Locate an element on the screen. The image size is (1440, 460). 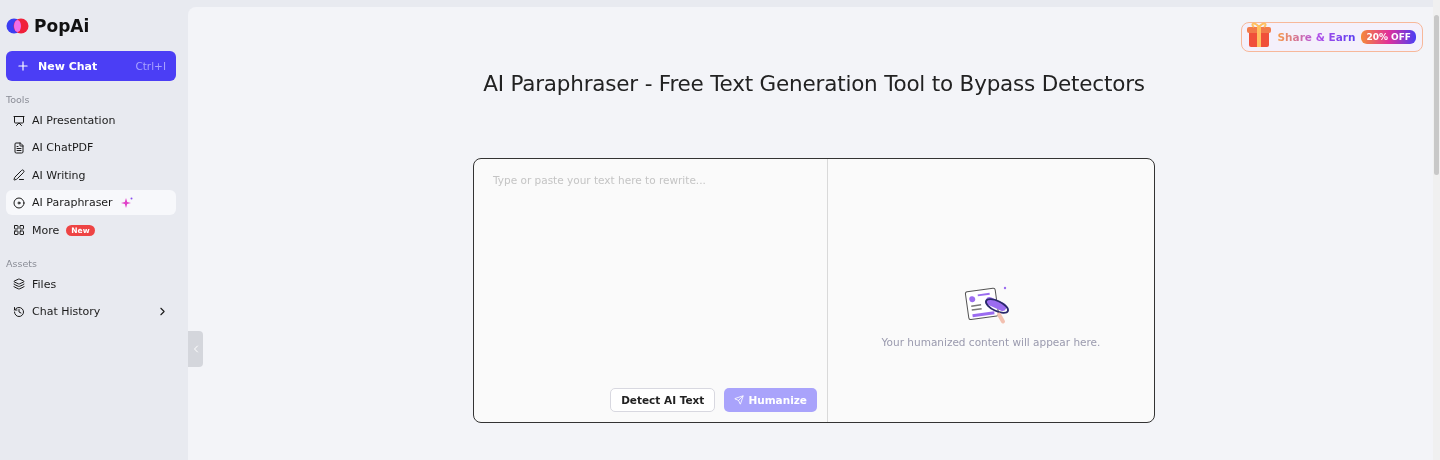
item-label: AI ChatPDF is located at coordinates (63, 148).